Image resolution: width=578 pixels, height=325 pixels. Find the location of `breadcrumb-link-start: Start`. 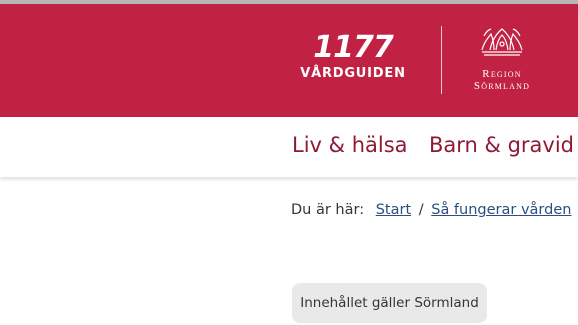

breadcrumb-link-start: Start is located at coordinates (393, 210).